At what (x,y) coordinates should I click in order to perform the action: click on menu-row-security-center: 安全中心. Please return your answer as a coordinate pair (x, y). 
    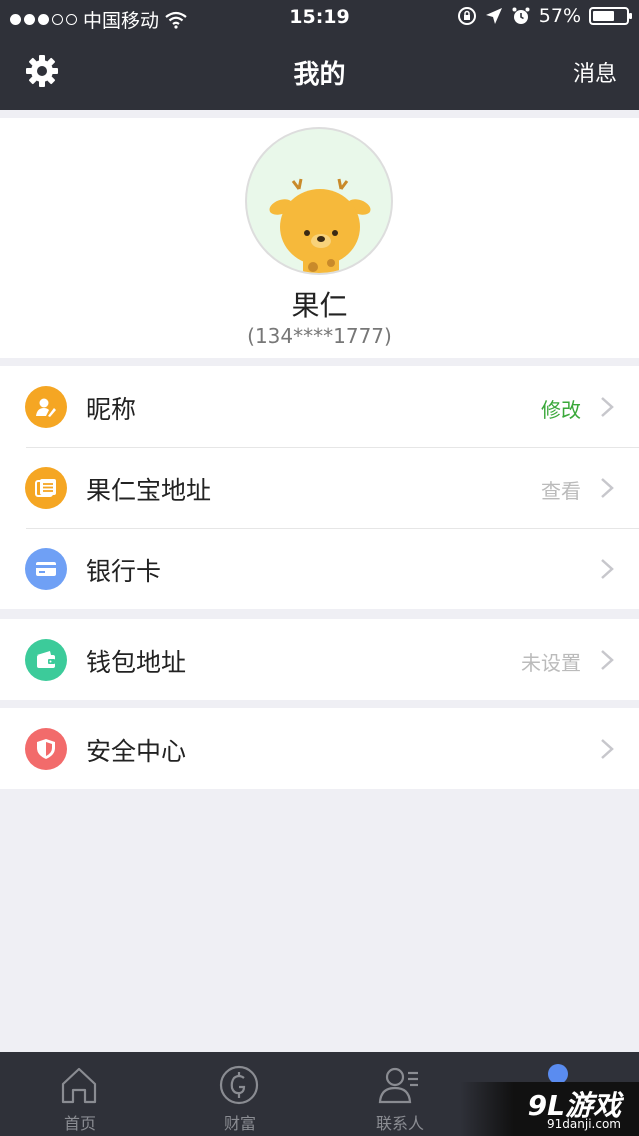
    Looking at the image, I should click on (319, 748).